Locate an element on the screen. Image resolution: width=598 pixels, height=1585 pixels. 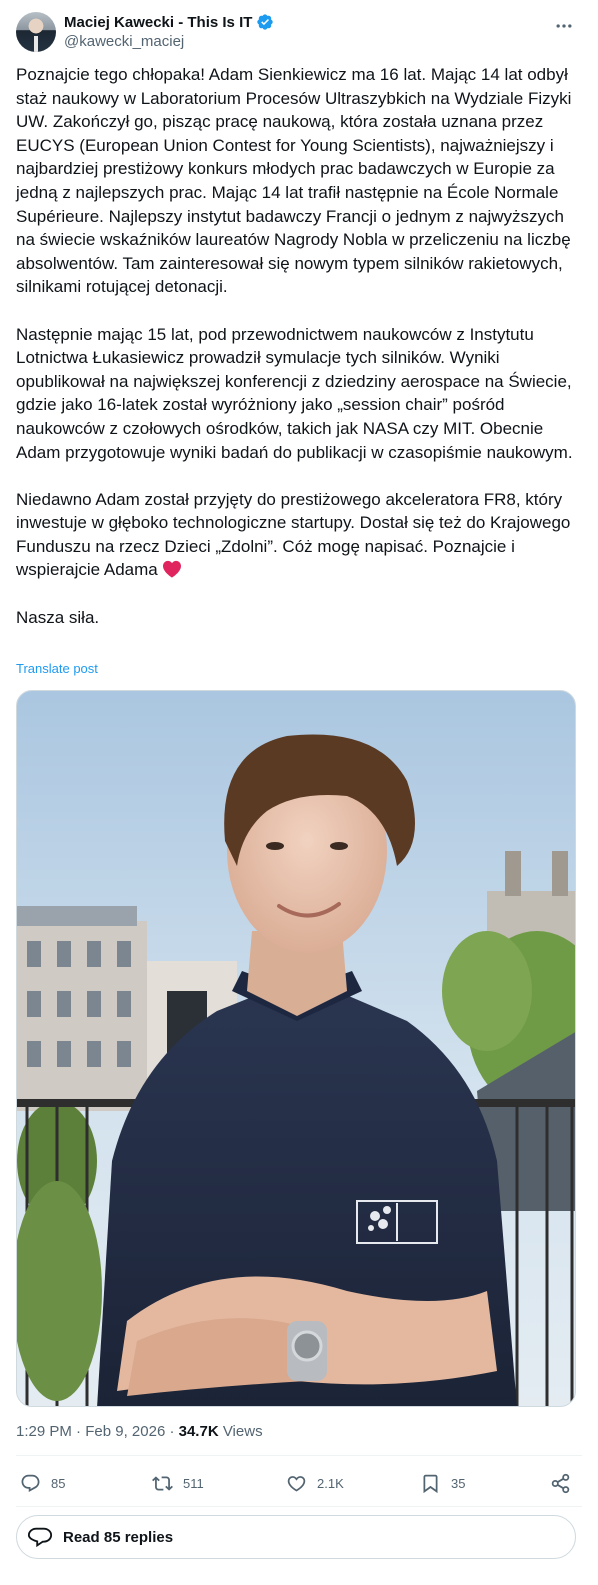
avatar is located at coordinates (36, 32).